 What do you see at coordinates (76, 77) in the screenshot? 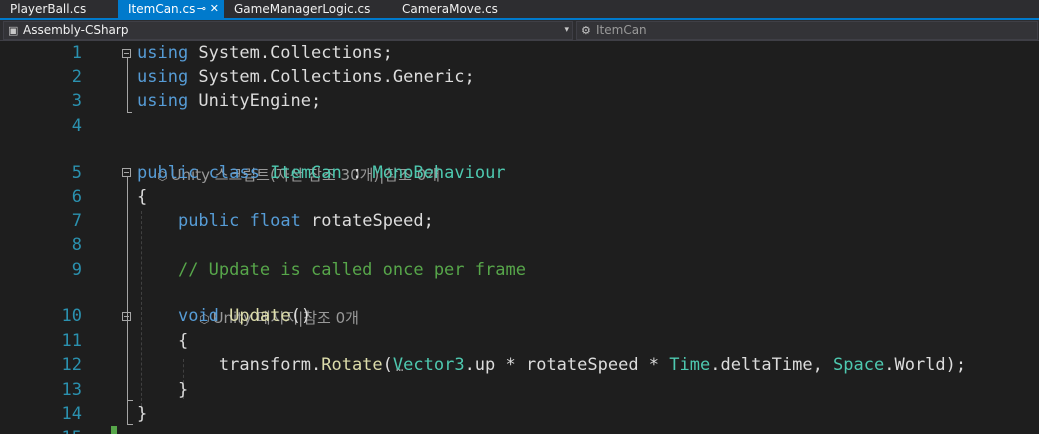
I see `line-number: 2` at bounding box center [76, 77].